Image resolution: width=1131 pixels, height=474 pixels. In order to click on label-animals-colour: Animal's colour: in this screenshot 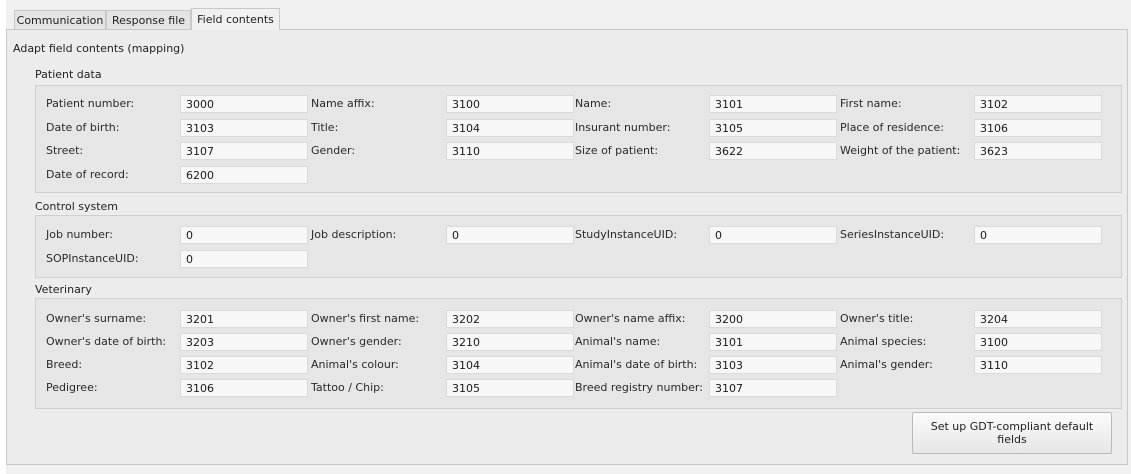, I will do `click(355, 364)`.